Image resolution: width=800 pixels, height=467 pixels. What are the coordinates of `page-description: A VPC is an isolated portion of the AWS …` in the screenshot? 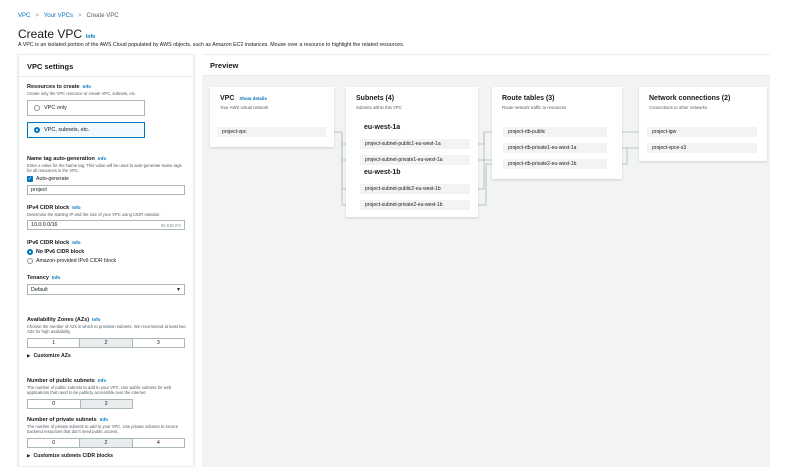 It's located at (211, 45).